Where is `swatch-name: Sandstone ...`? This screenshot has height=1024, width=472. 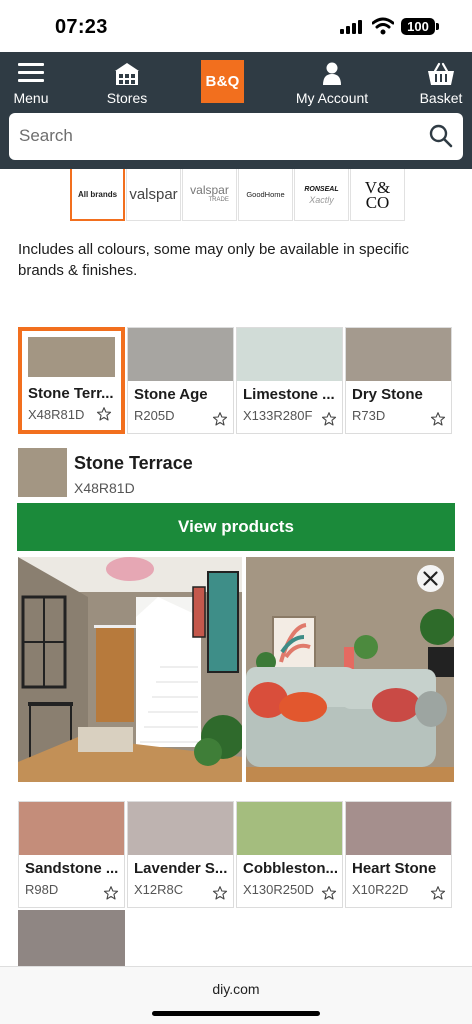 swatch-name: Sandstone ... is located at coordinates (72, 868).